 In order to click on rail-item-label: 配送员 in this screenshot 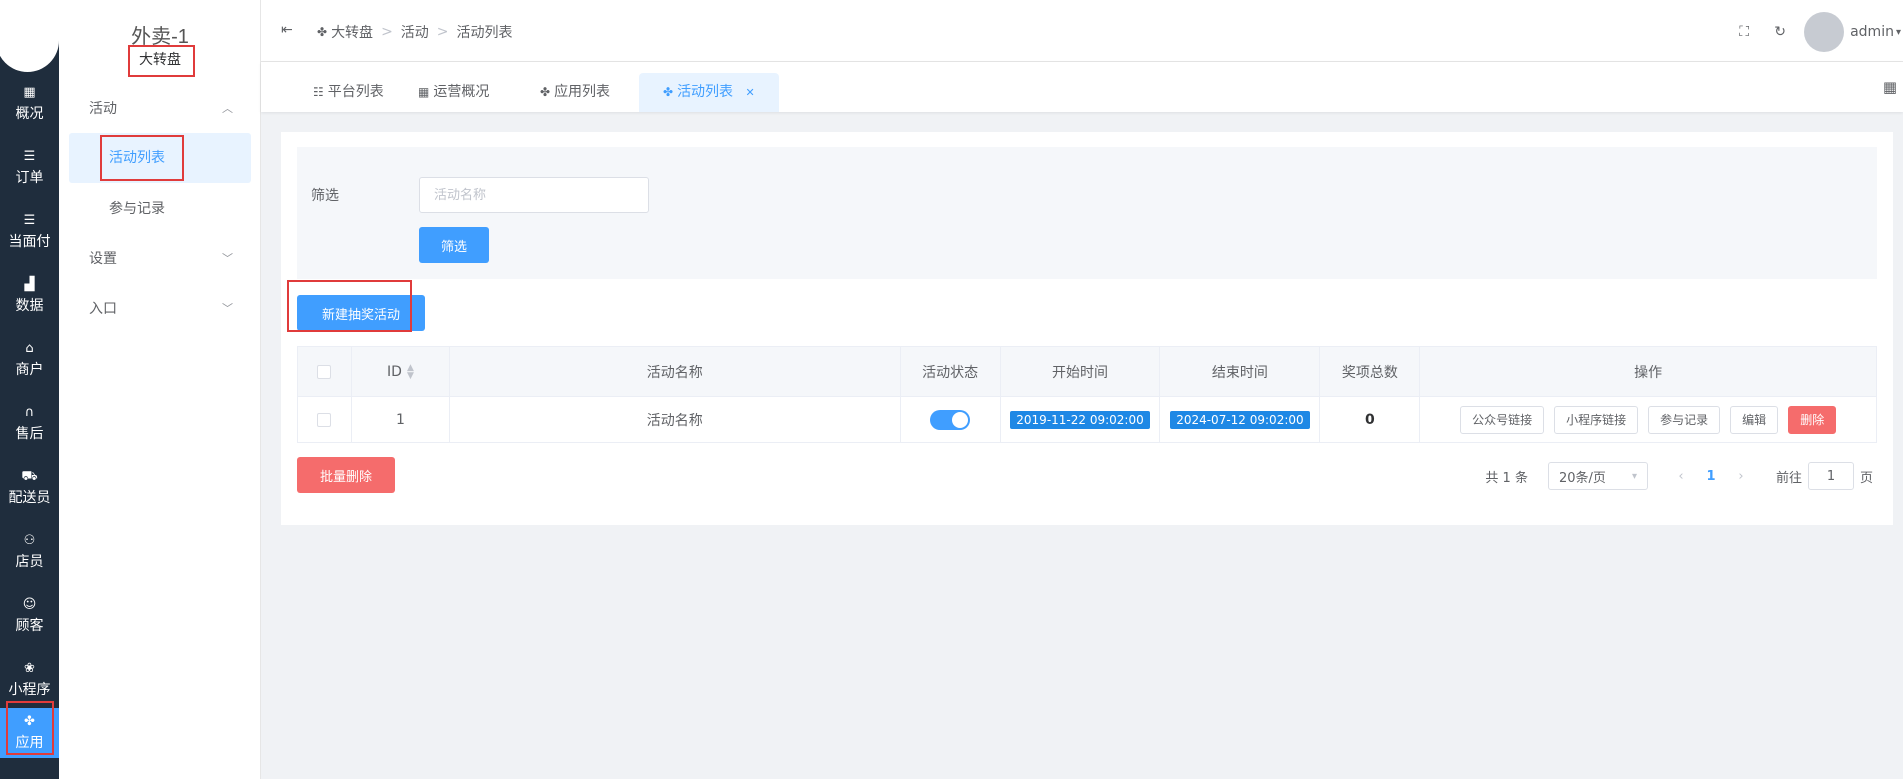, I will do `click(29, 497)`.